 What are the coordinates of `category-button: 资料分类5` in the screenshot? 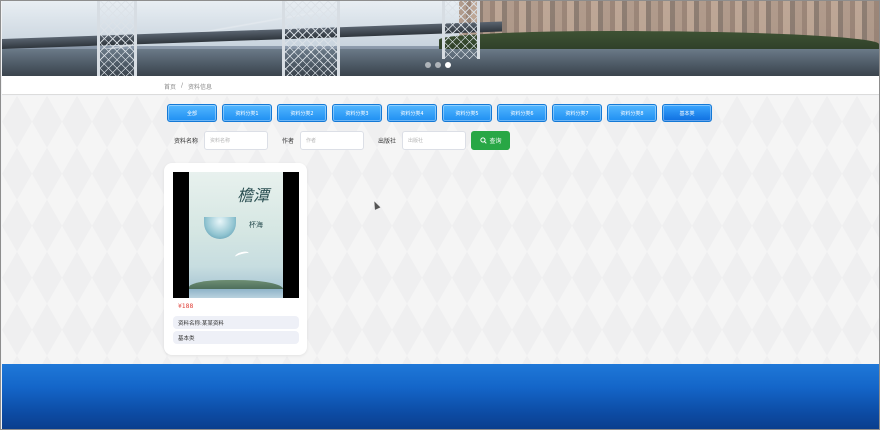 It's located at (467, 113).